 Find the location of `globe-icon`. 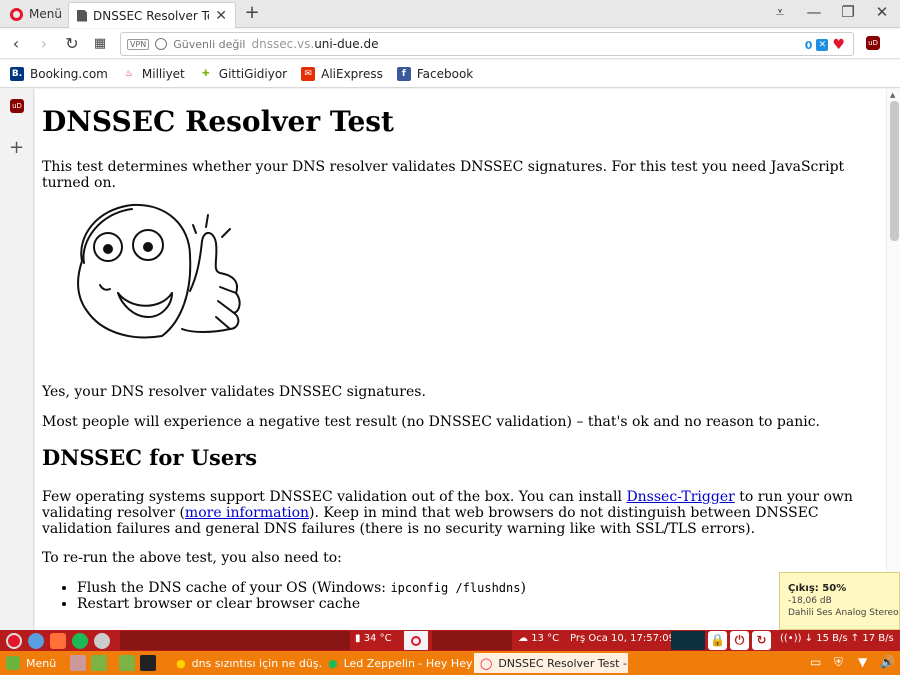

globe-icon is located at coordinates (161, 44).